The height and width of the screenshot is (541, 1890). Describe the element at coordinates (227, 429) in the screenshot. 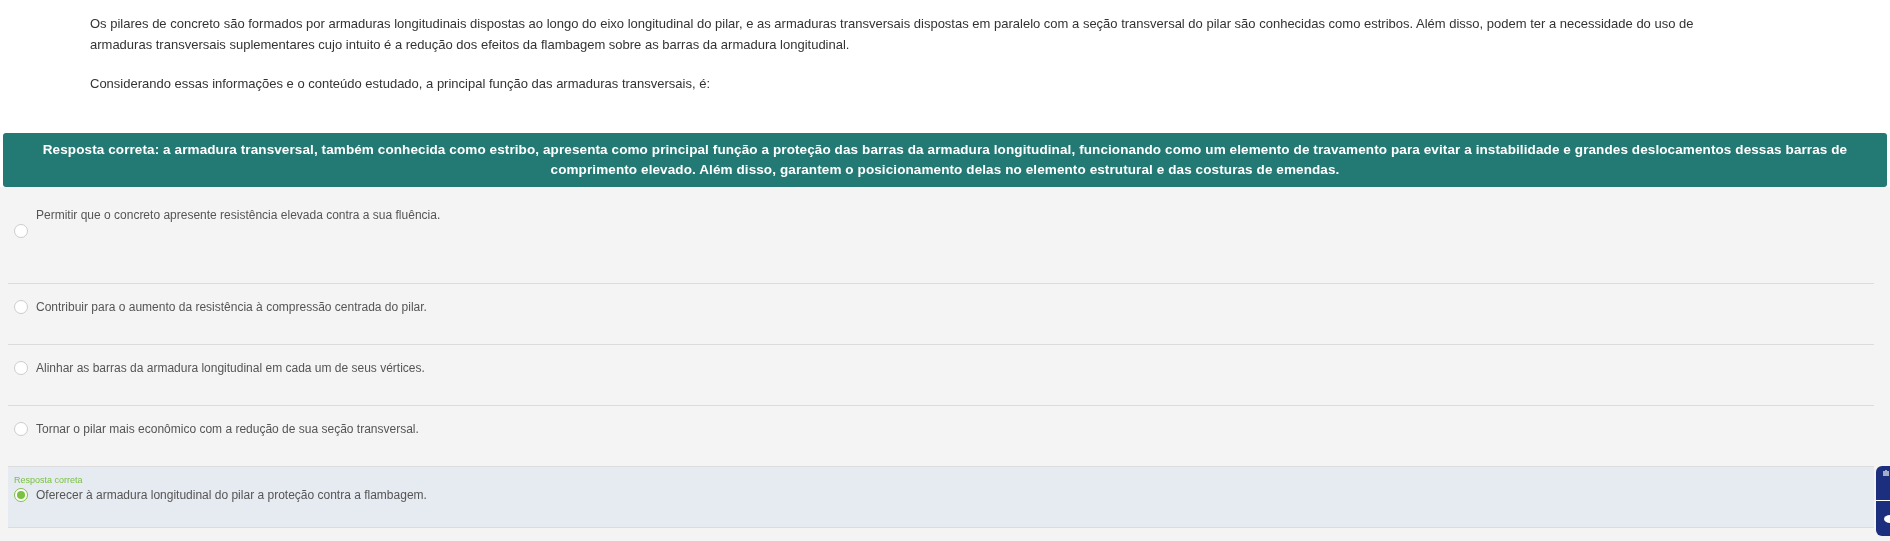

I see `option-text: Tornar o pilar mais econômico com a redução de sua seção transversal.` at that location.